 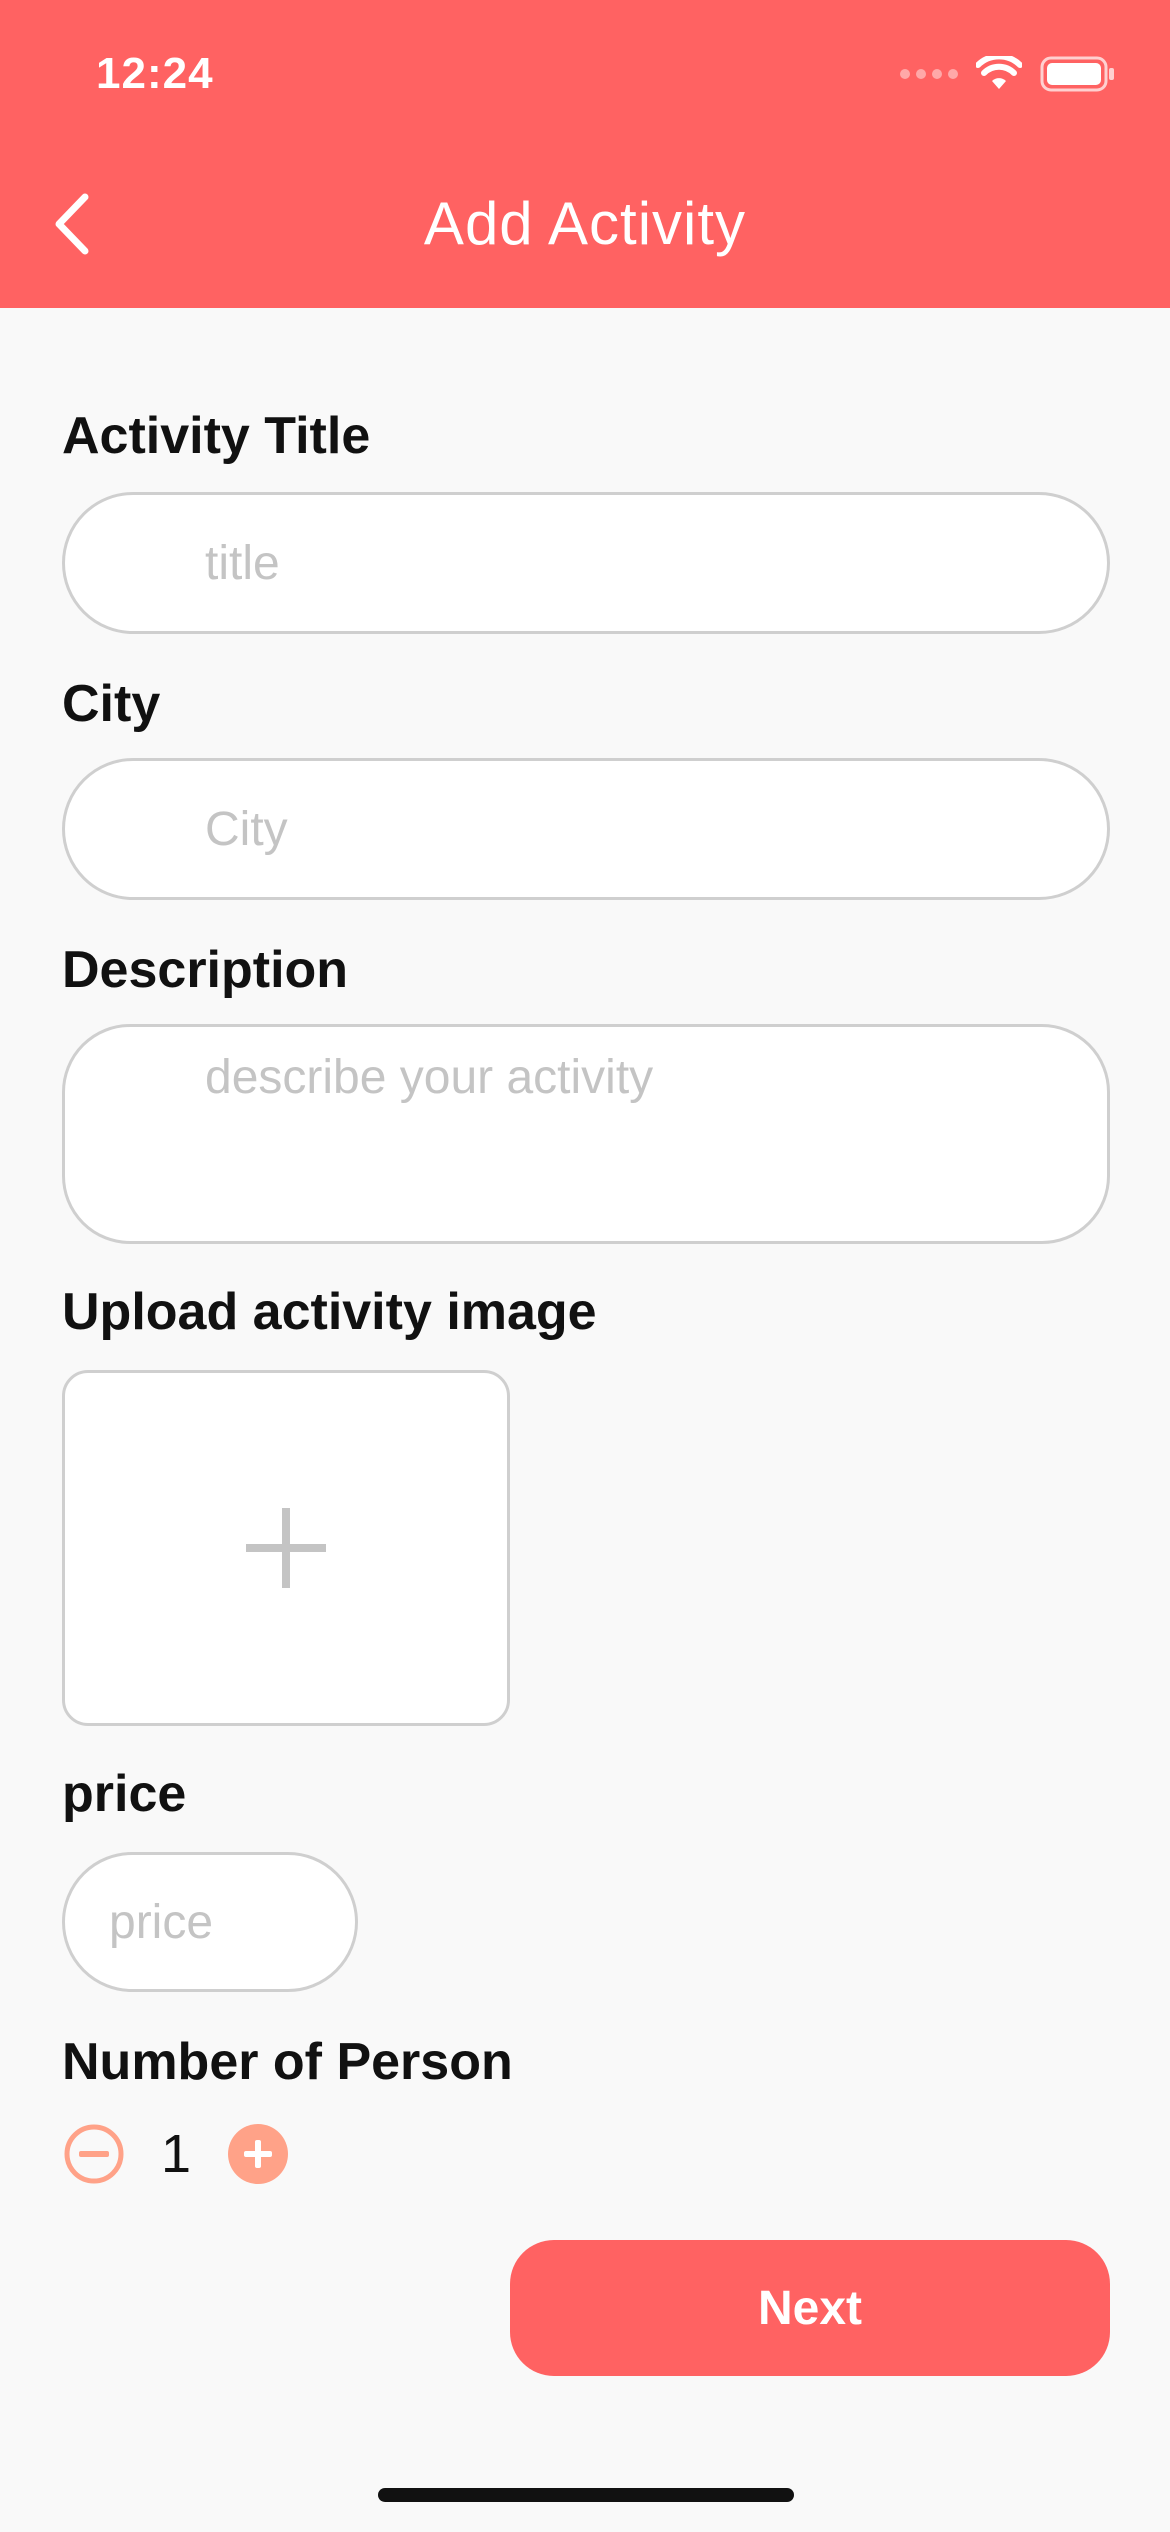 I want to click on price-input, so click(x=210, y=1922).